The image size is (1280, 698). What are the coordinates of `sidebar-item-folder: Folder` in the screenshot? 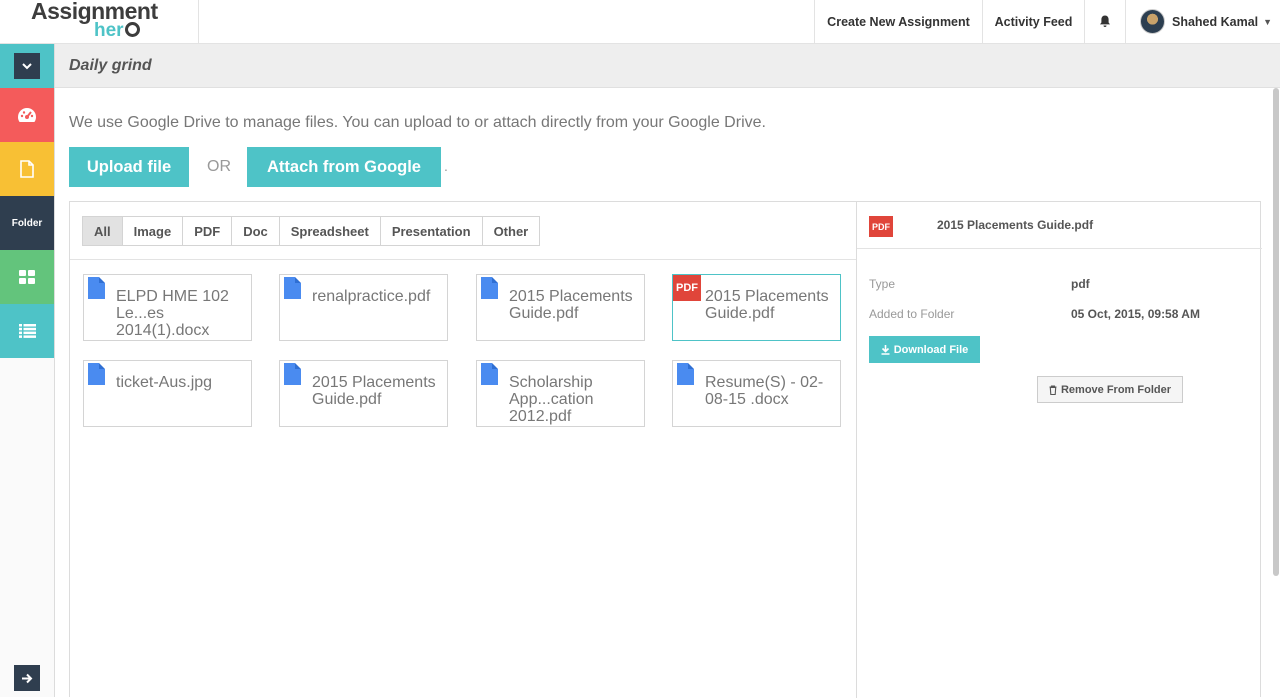 It's located at (27, 223).